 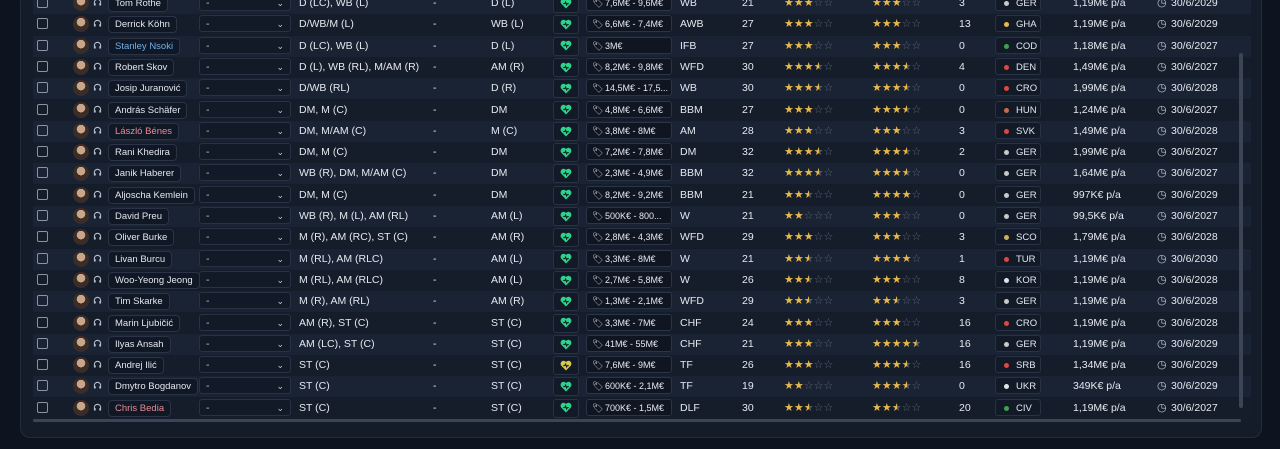 I want to click on vertical-scrollbar, so click(x=1241, y=230).